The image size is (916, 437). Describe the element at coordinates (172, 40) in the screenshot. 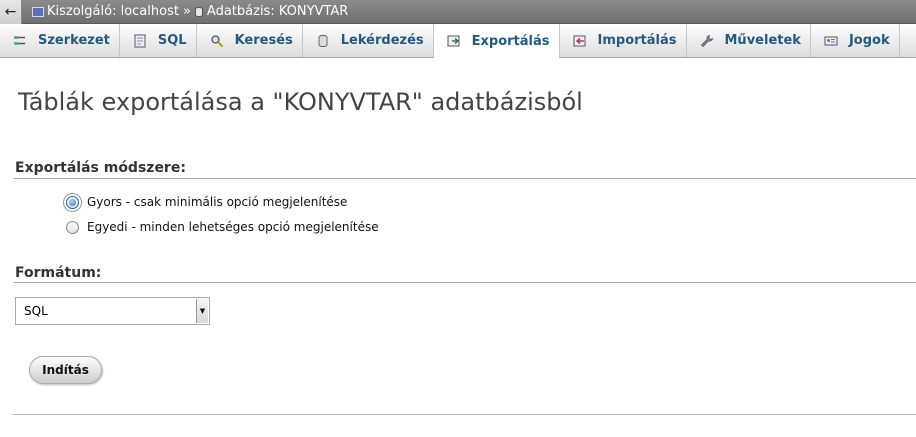

I see `tab-label: SQL` at that location.